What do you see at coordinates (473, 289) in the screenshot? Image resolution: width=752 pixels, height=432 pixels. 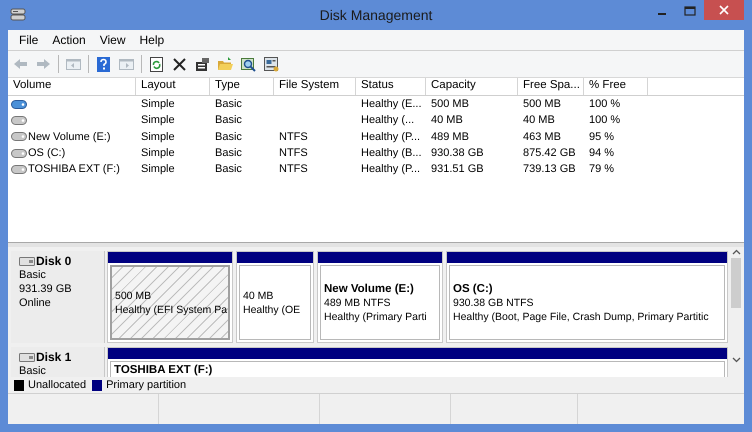 I see `partition-title: OS (C:)` at bounding box center [473, 289].